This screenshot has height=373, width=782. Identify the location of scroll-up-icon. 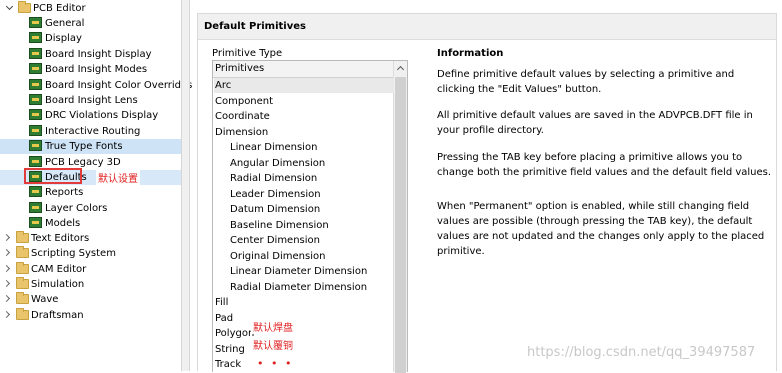
(400, 68).